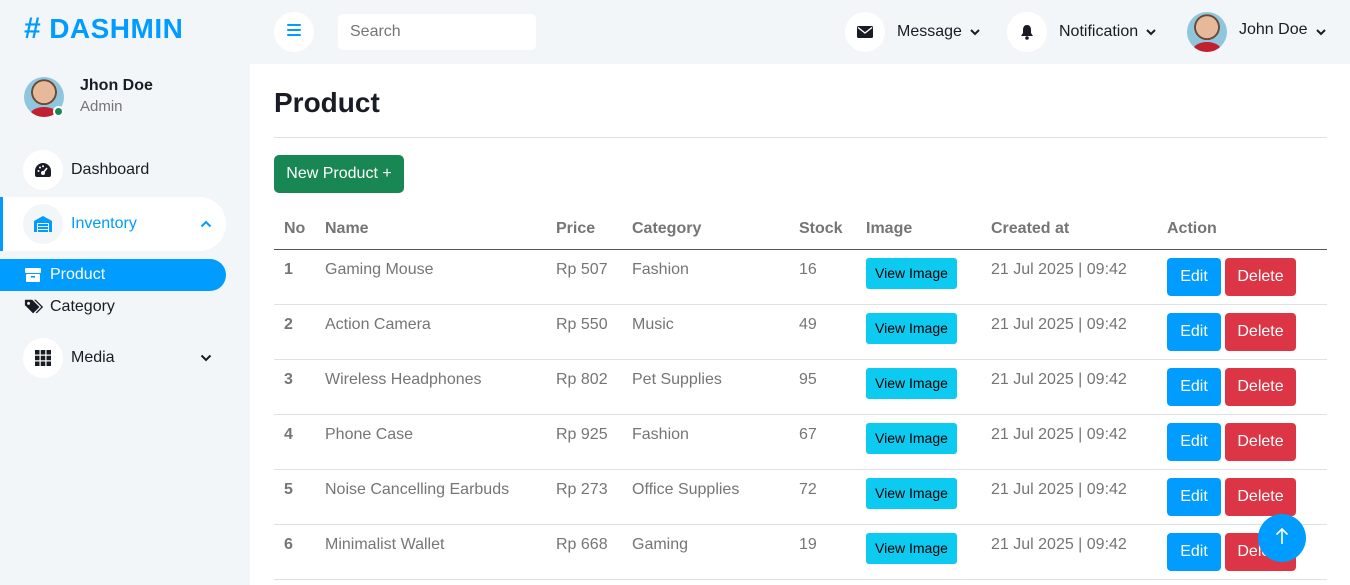 Image resolution: width=1350 pixels, height=585 pixels. What do you see at coordinates (584, 497) in the screenshot?
I see `cell-price: Rp 273` at bounding box center [584, 497].